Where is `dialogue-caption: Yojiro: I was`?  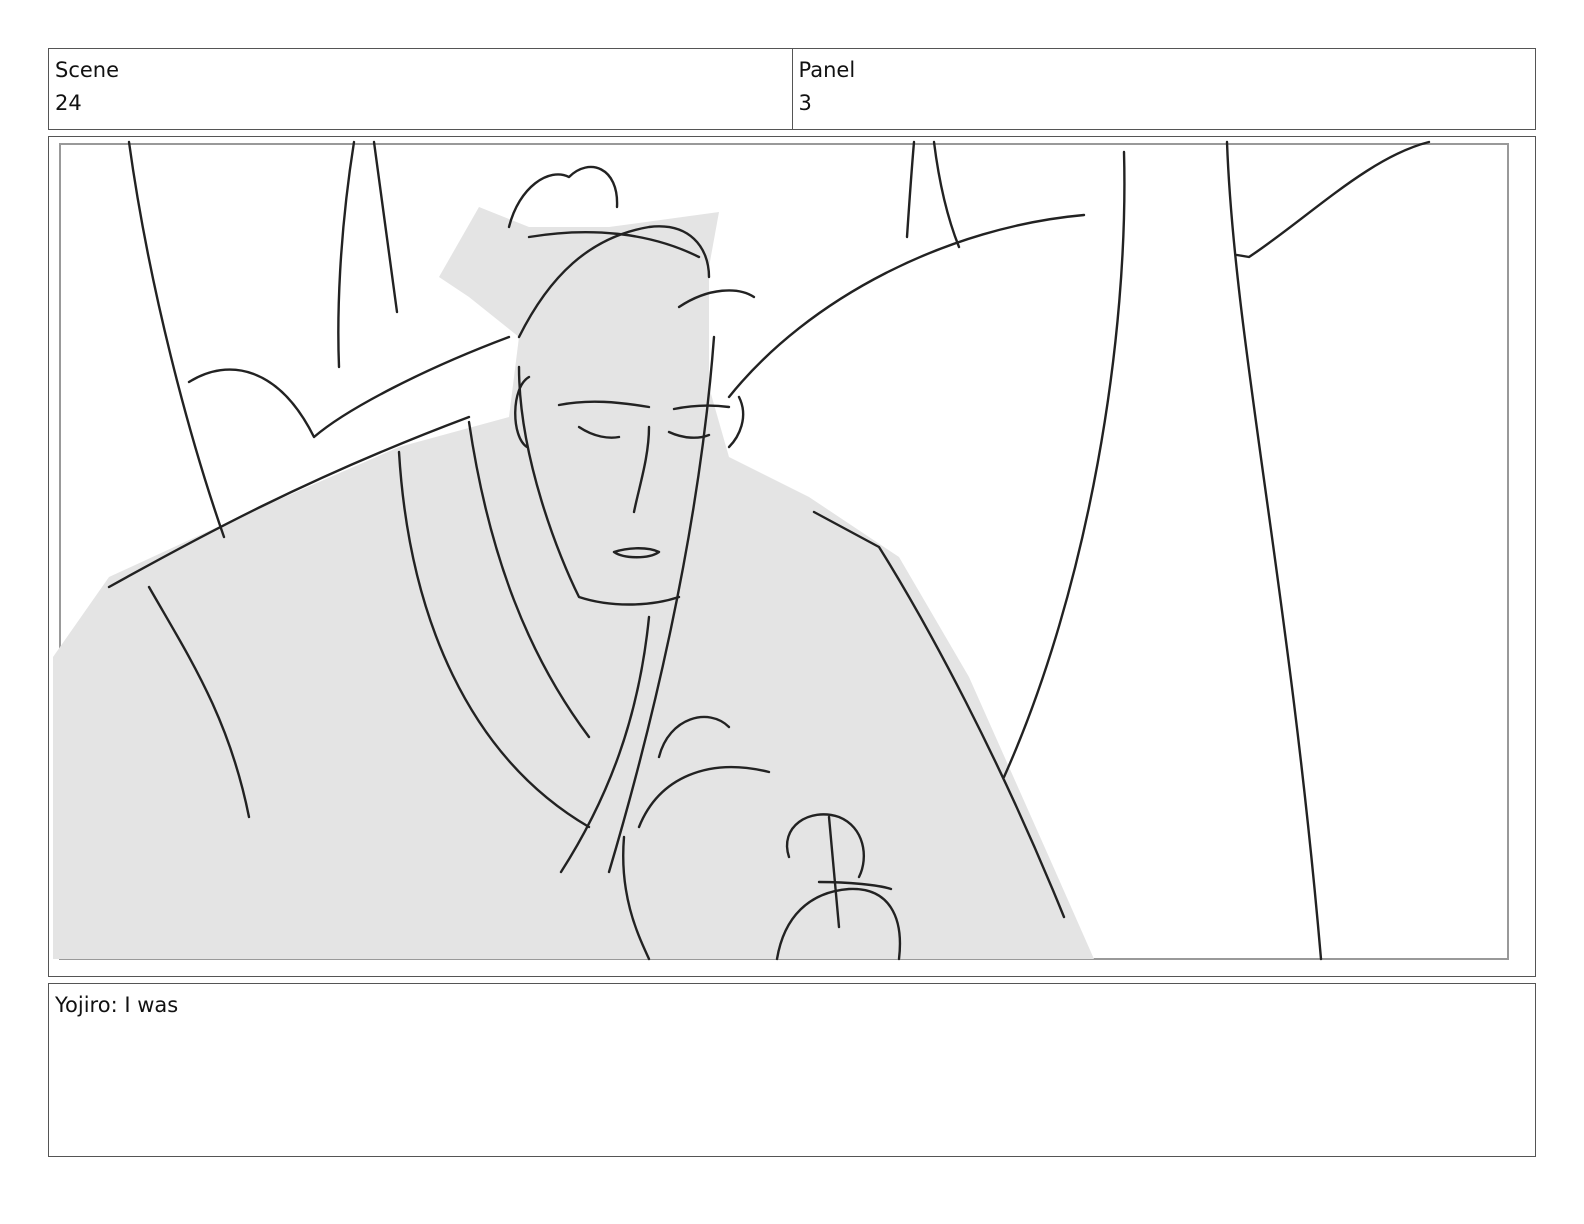
dialogue-caption: Yojiro: I was is located at coordinates (792, 1070).